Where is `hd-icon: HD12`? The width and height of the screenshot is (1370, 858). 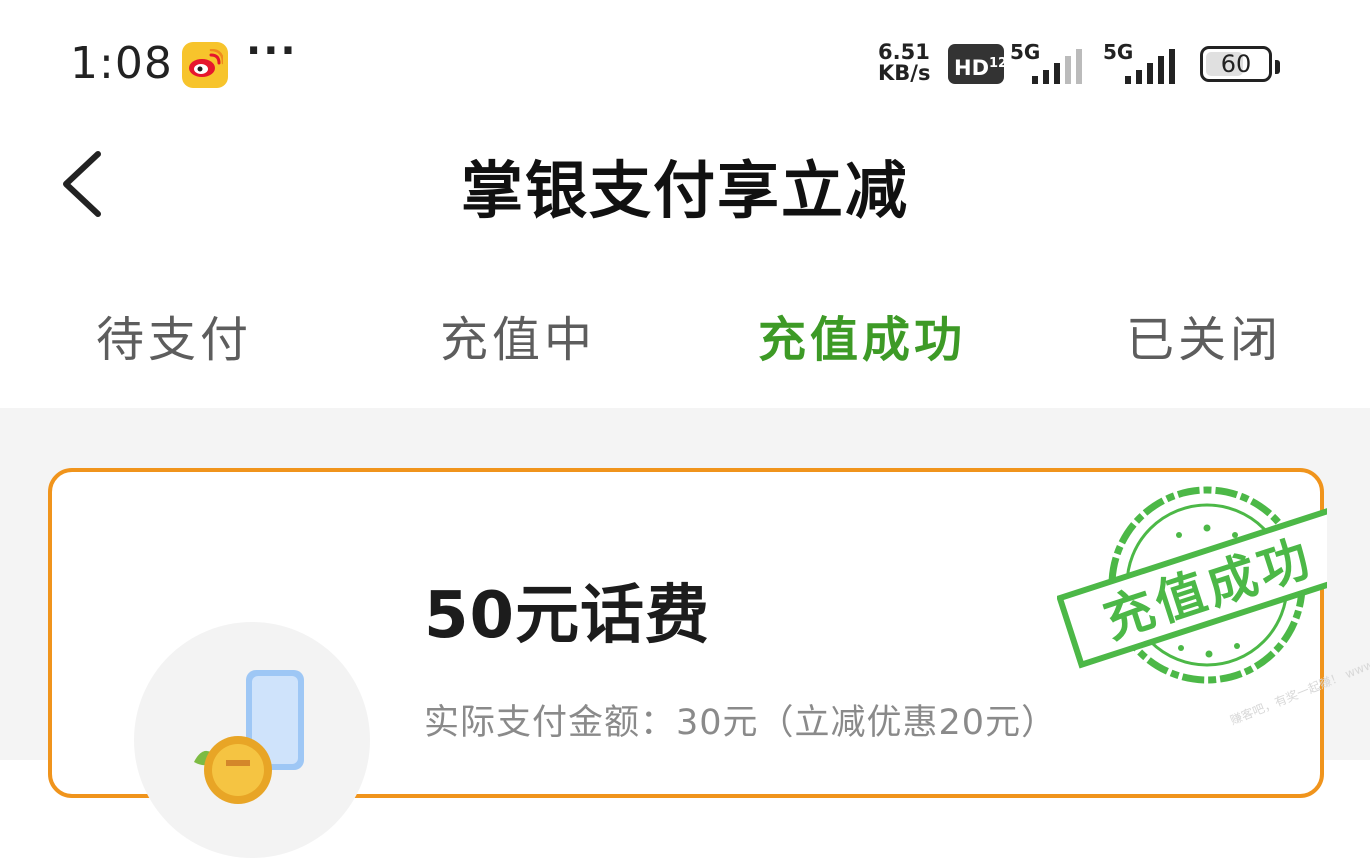
hd-icon: HD12 is located at coordinates (978, 64).